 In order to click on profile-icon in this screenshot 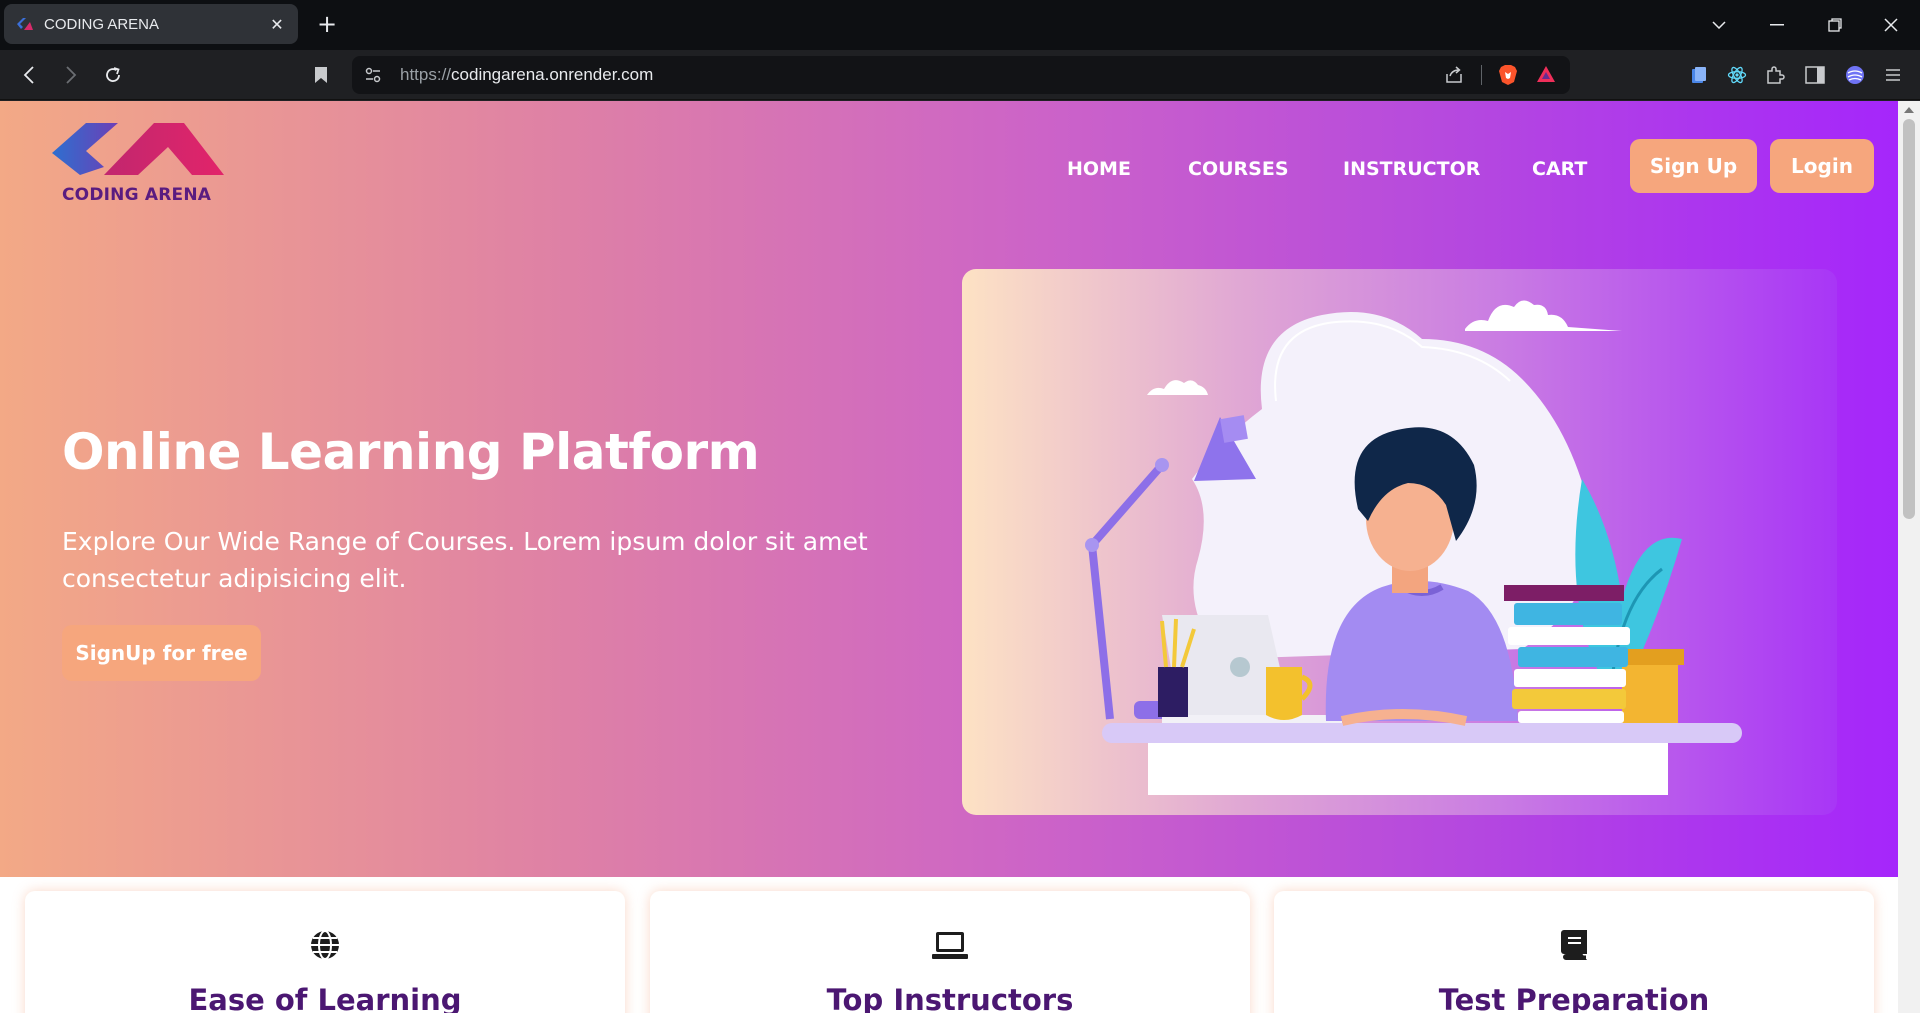, I will do `click(1855, 75)`.